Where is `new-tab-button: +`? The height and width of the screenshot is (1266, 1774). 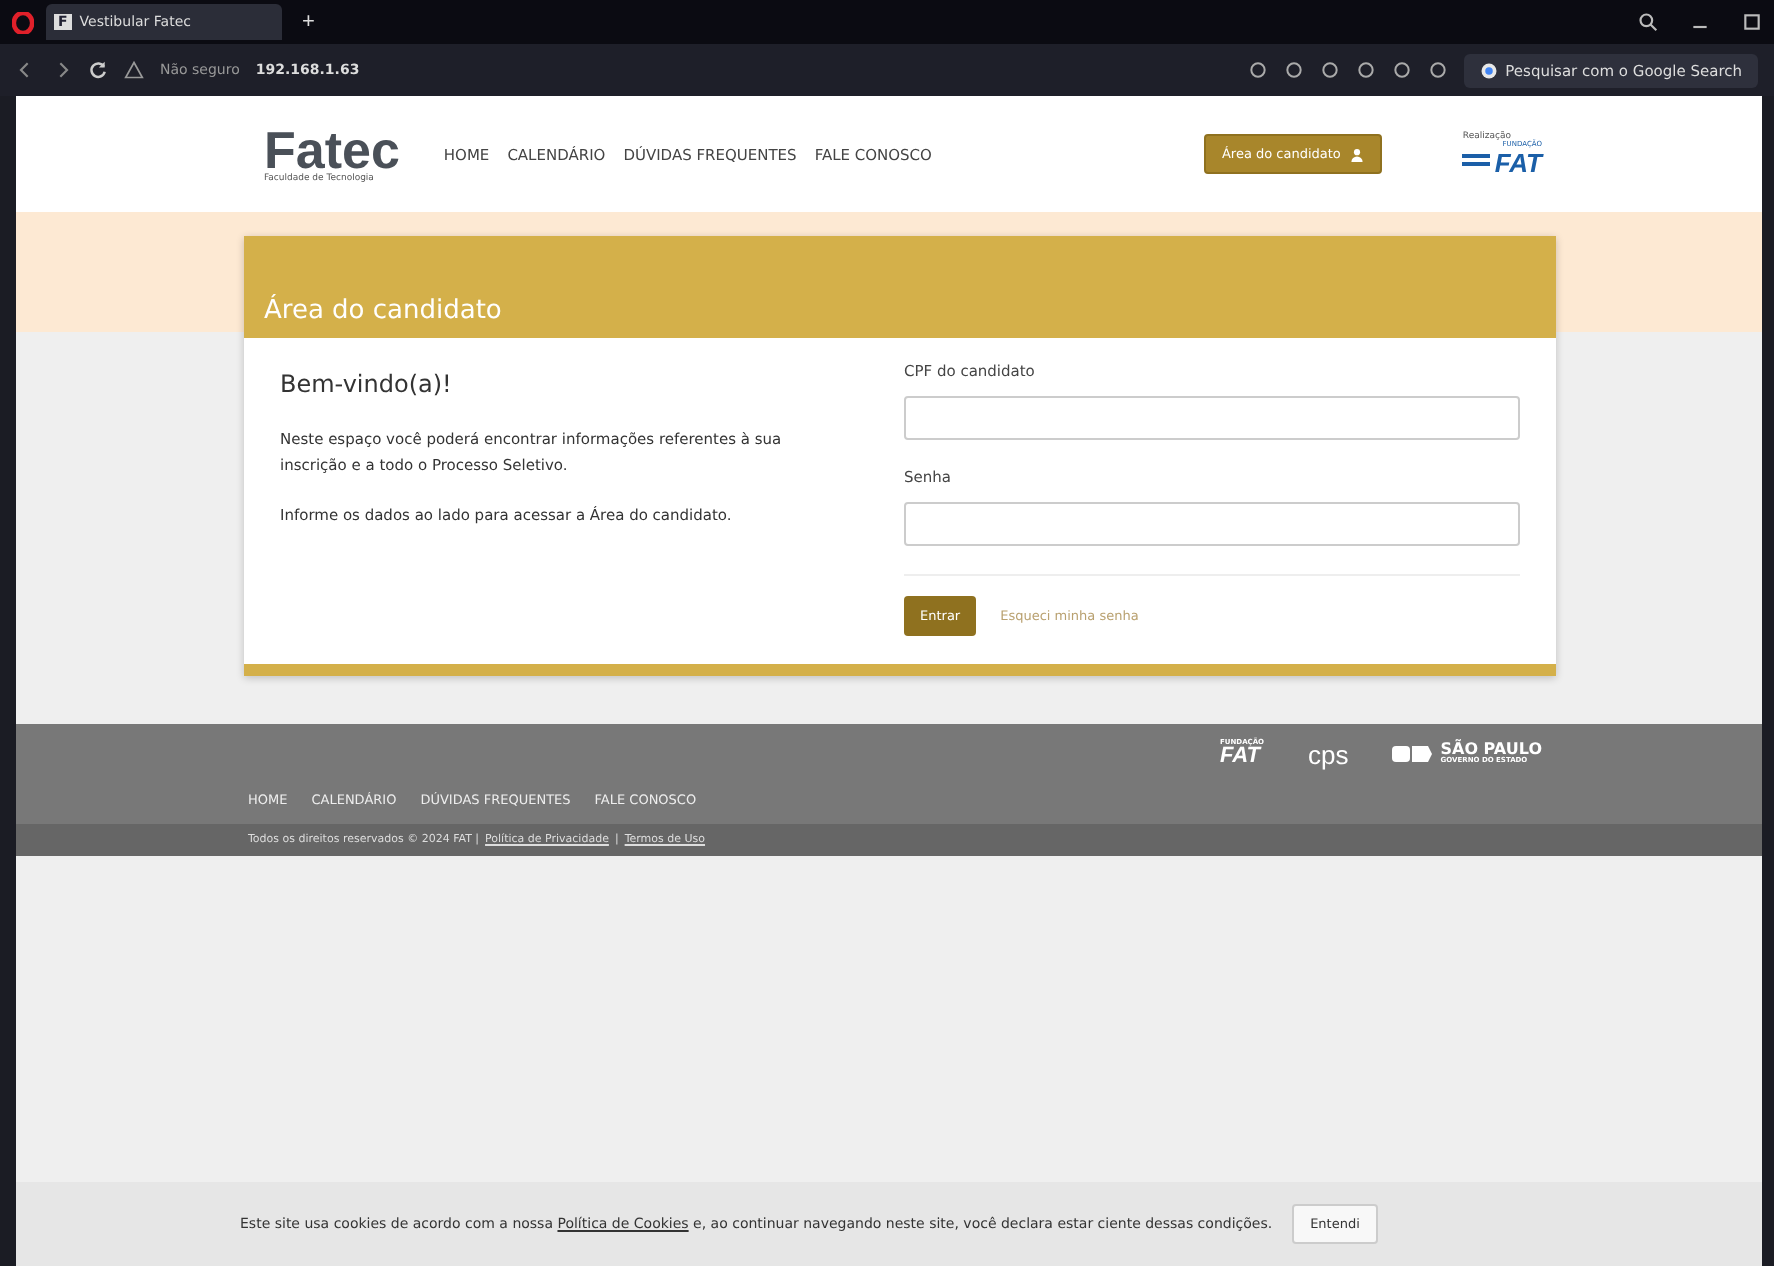
new-tab-button: + is located at coordinates (308, 22).